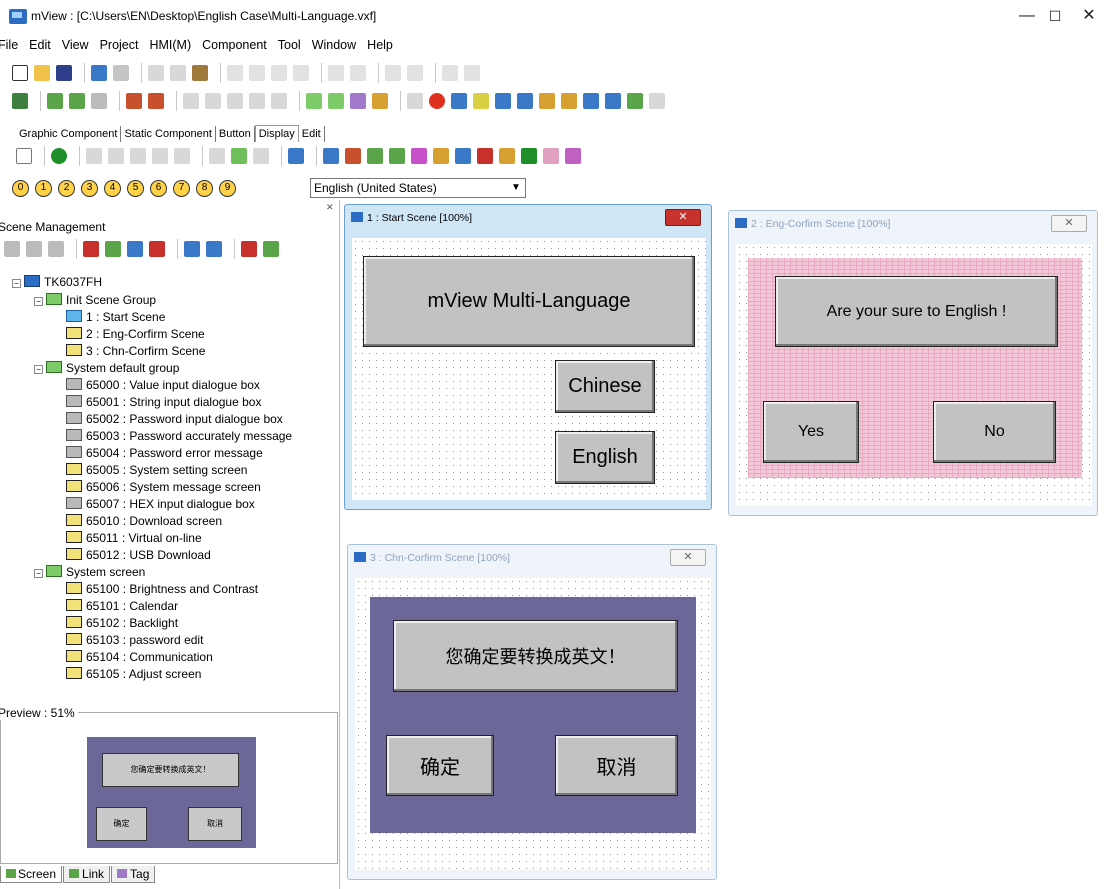 The width and height of the screenshot is (1106, 889). Describe the element at coordinates (239, 156) in the screenshot. I see `meter-icon` at that location.